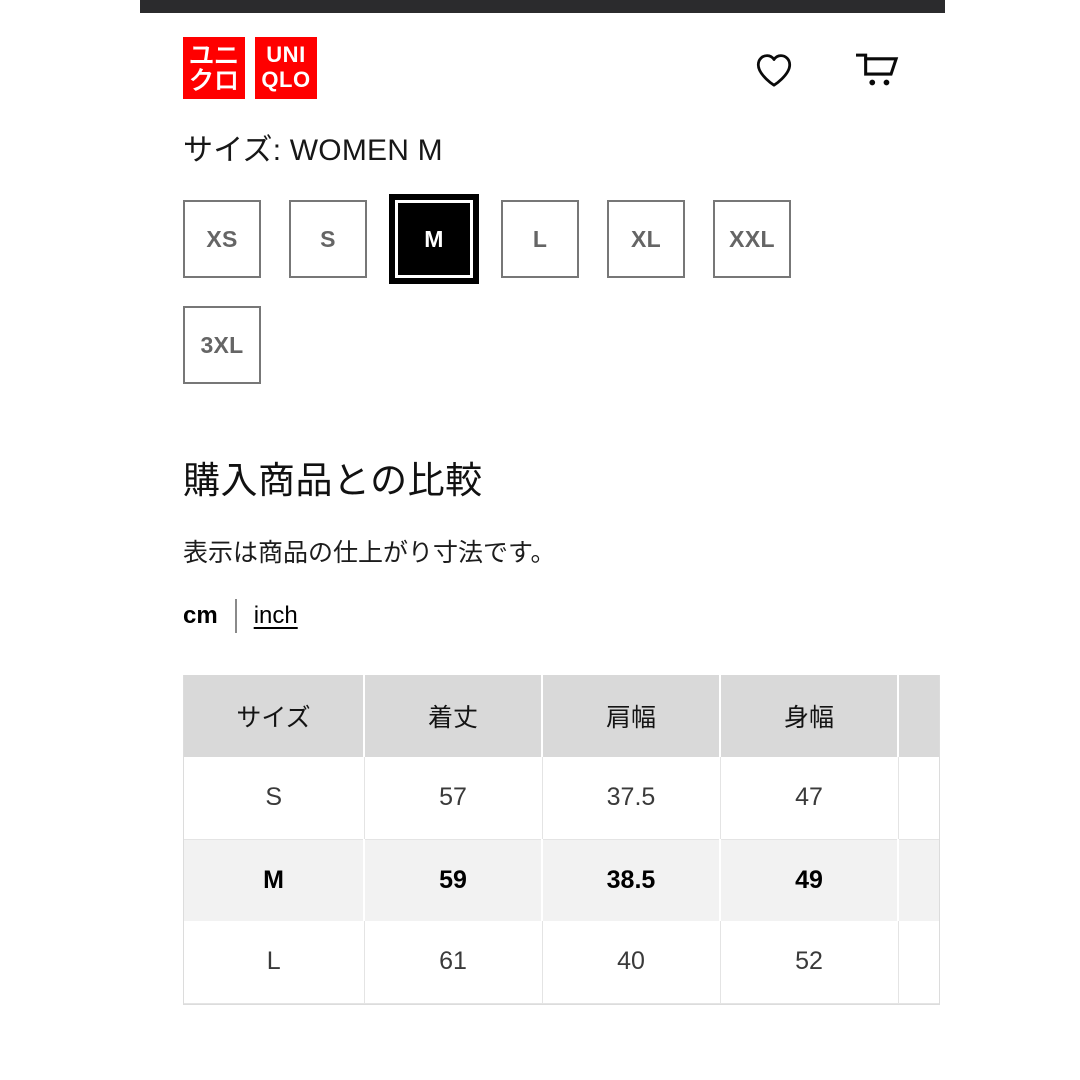 Image resolution: width=1080 pixels, height=1080 pixels. What do you see at coordinates (200, 616) in the screenshot?
I see `unit-cm-option: cm` at bounding box center [200, 616].